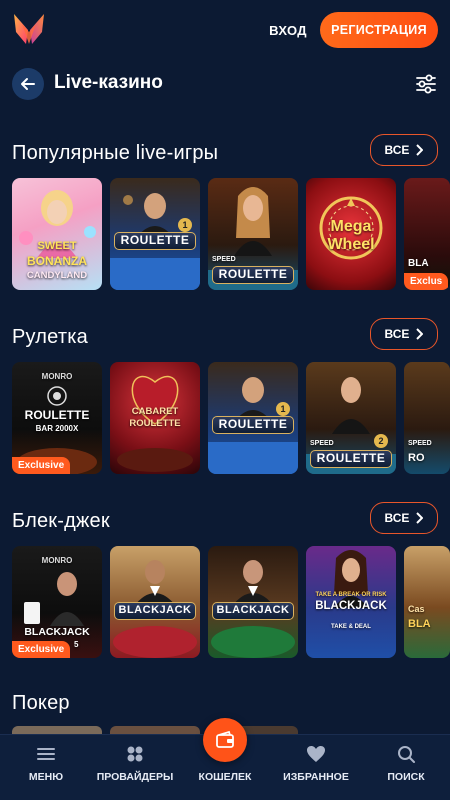  Describe the element at coordinates (406, 777) in the screenshot. I see `nav-label: ПОИСК` at that location.